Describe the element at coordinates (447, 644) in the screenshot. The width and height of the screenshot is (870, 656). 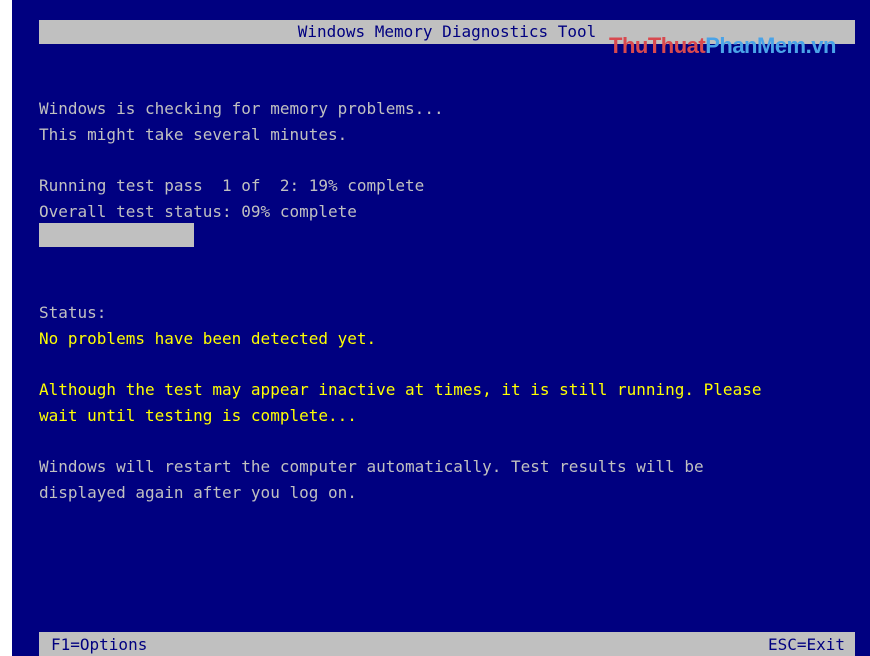
I see `footer-bar: F1=Options ESC=Exit` at that location.